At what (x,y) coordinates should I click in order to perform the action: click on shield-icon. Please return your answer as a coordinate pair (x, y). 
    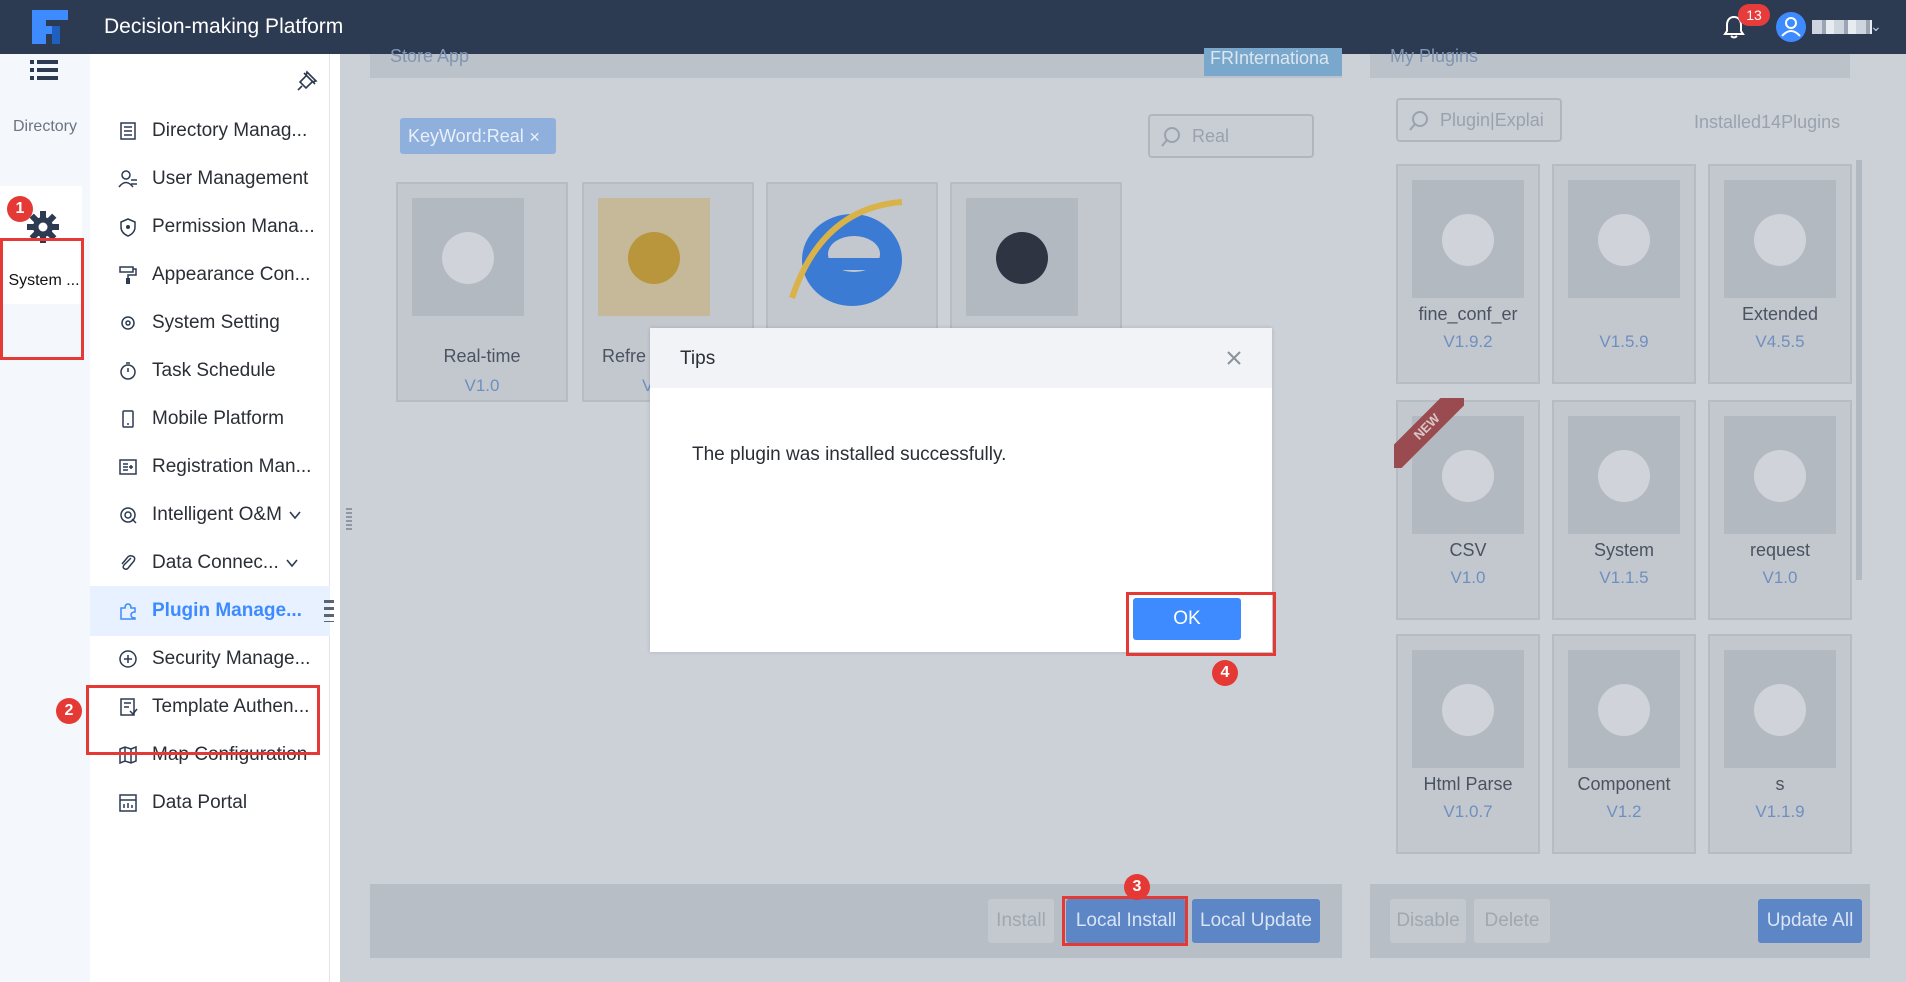
    Looking at the image, I should click on (128, 227).